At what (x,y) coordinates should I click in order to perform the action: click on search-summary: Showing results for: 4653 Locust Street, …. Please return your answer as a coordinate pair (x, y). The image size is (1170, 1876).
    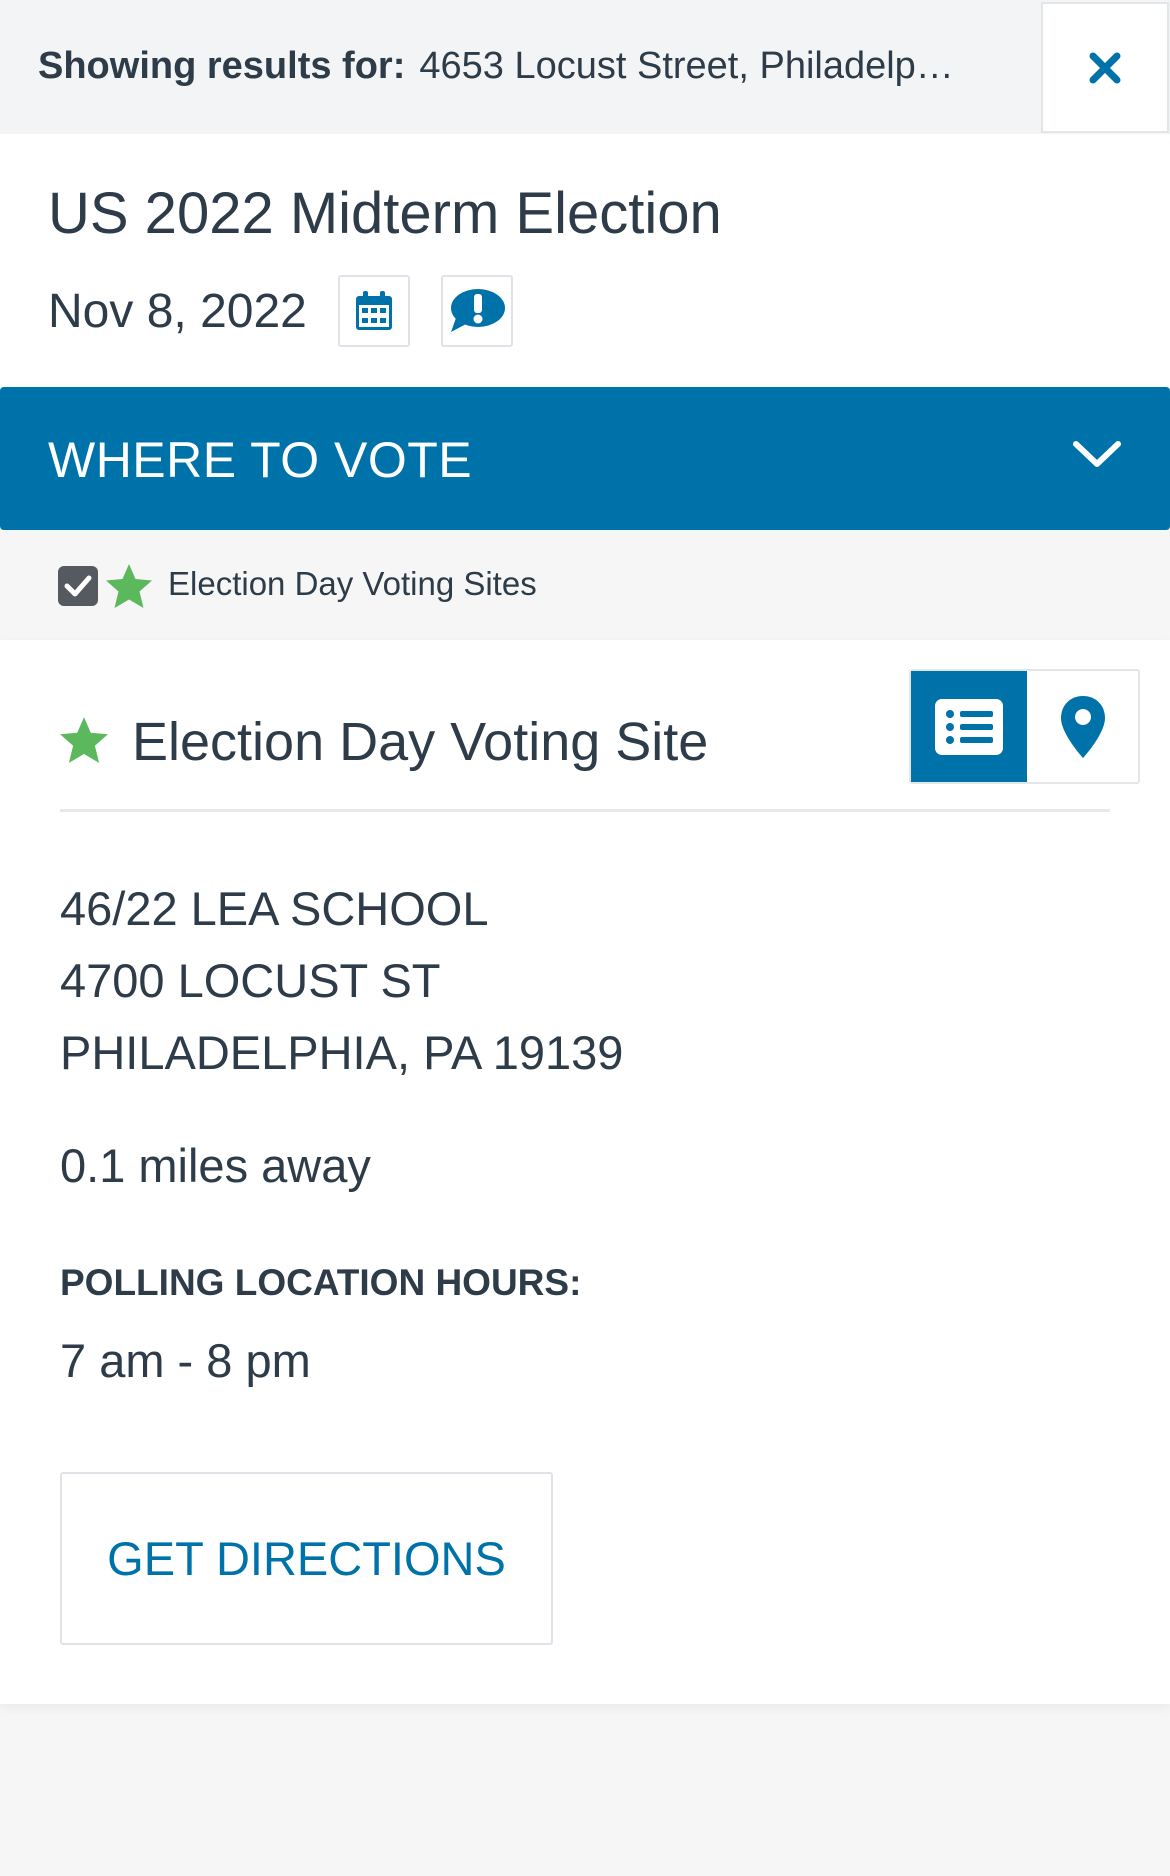
    Looking at the image, I should click on (496, 66).